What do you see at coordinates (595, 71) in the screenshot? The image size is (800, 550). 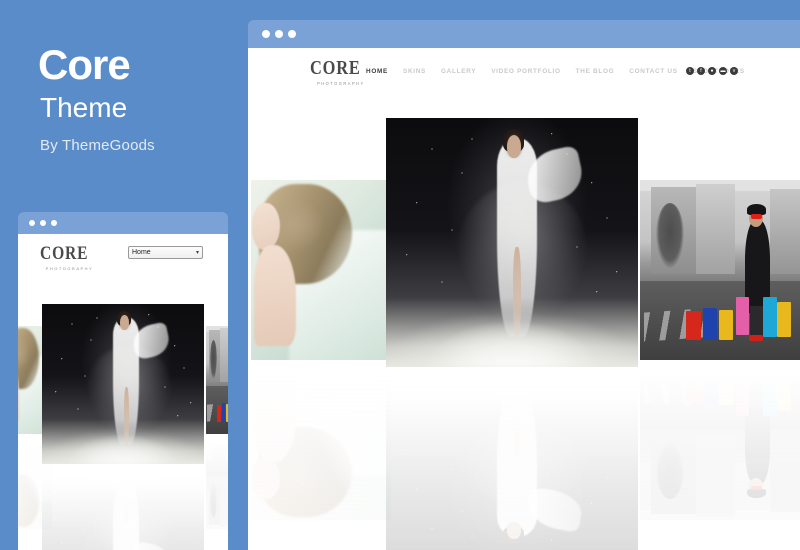 I see `menu-item-the-blog: THE BLOG` at bounding box center [595, 71].